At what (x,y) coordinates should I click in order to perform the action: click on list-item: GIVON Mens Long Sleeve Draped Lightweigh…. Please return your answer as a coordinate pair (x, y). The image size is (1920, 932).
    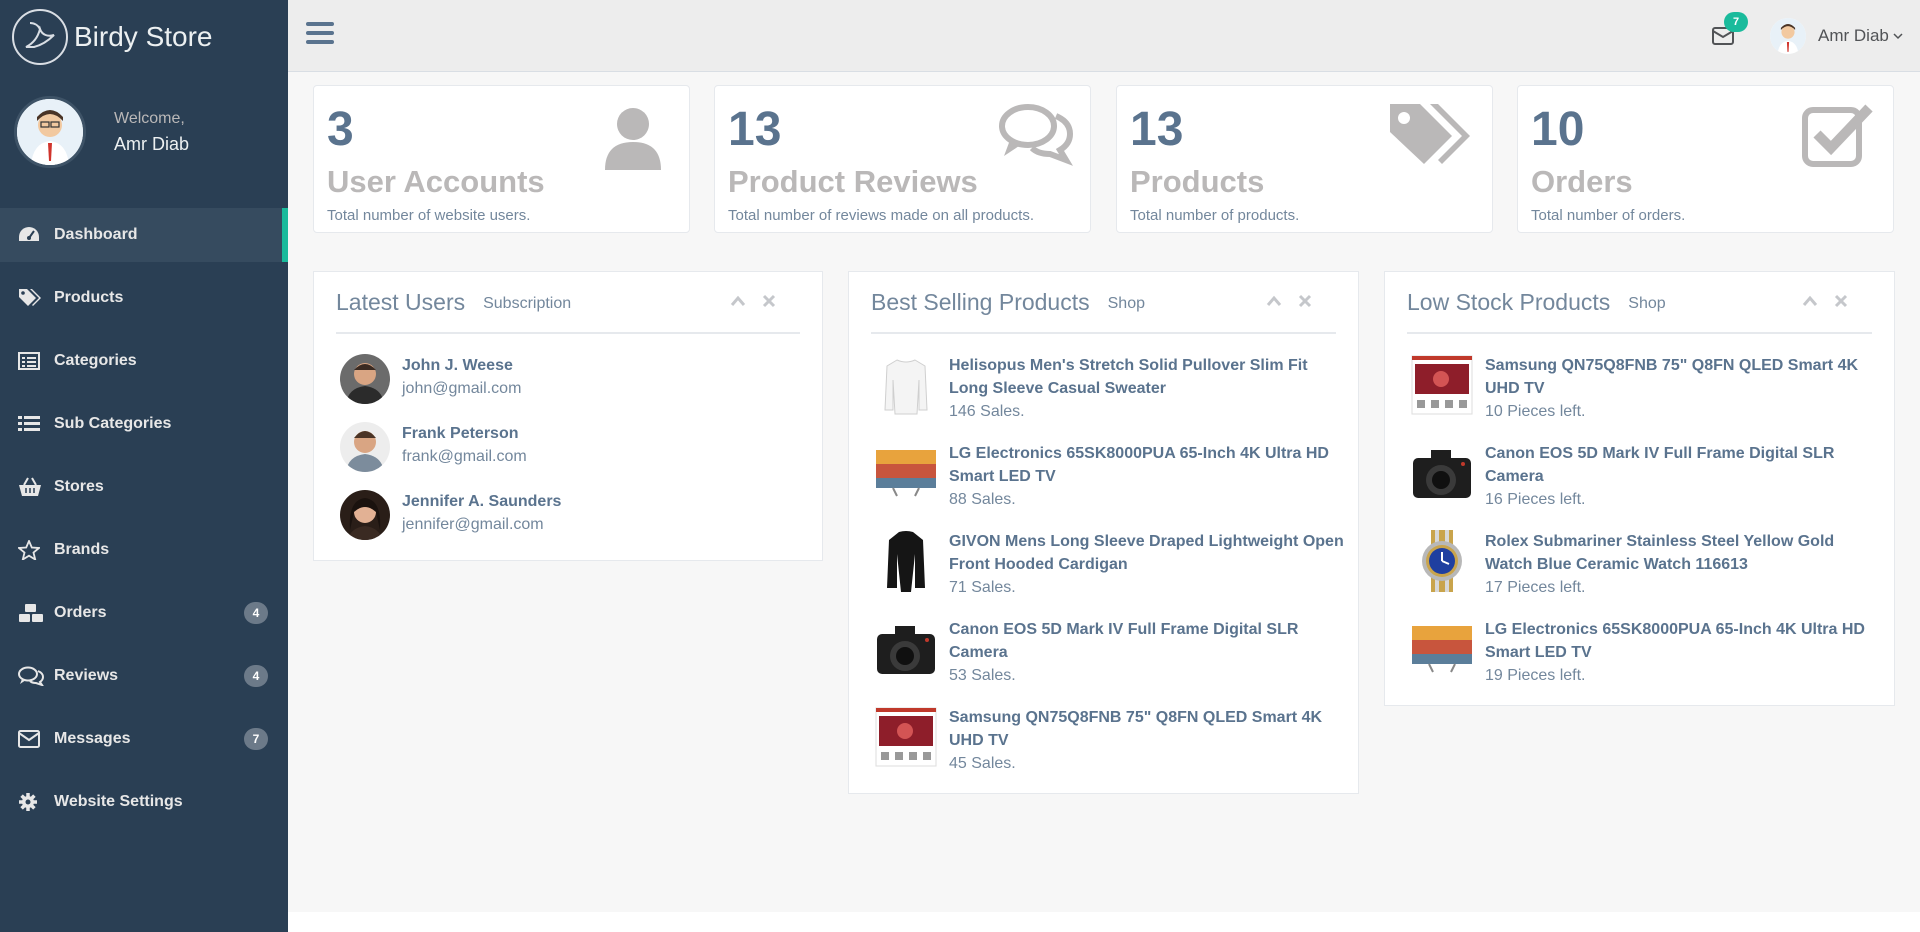
    Looking at the image, I should click on (1109, 564).